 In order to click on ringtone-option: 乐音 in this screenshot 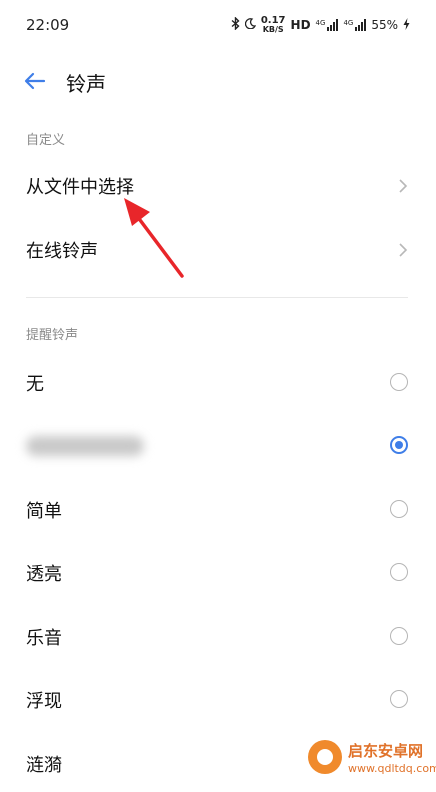, I will do `click(218, 637)`.